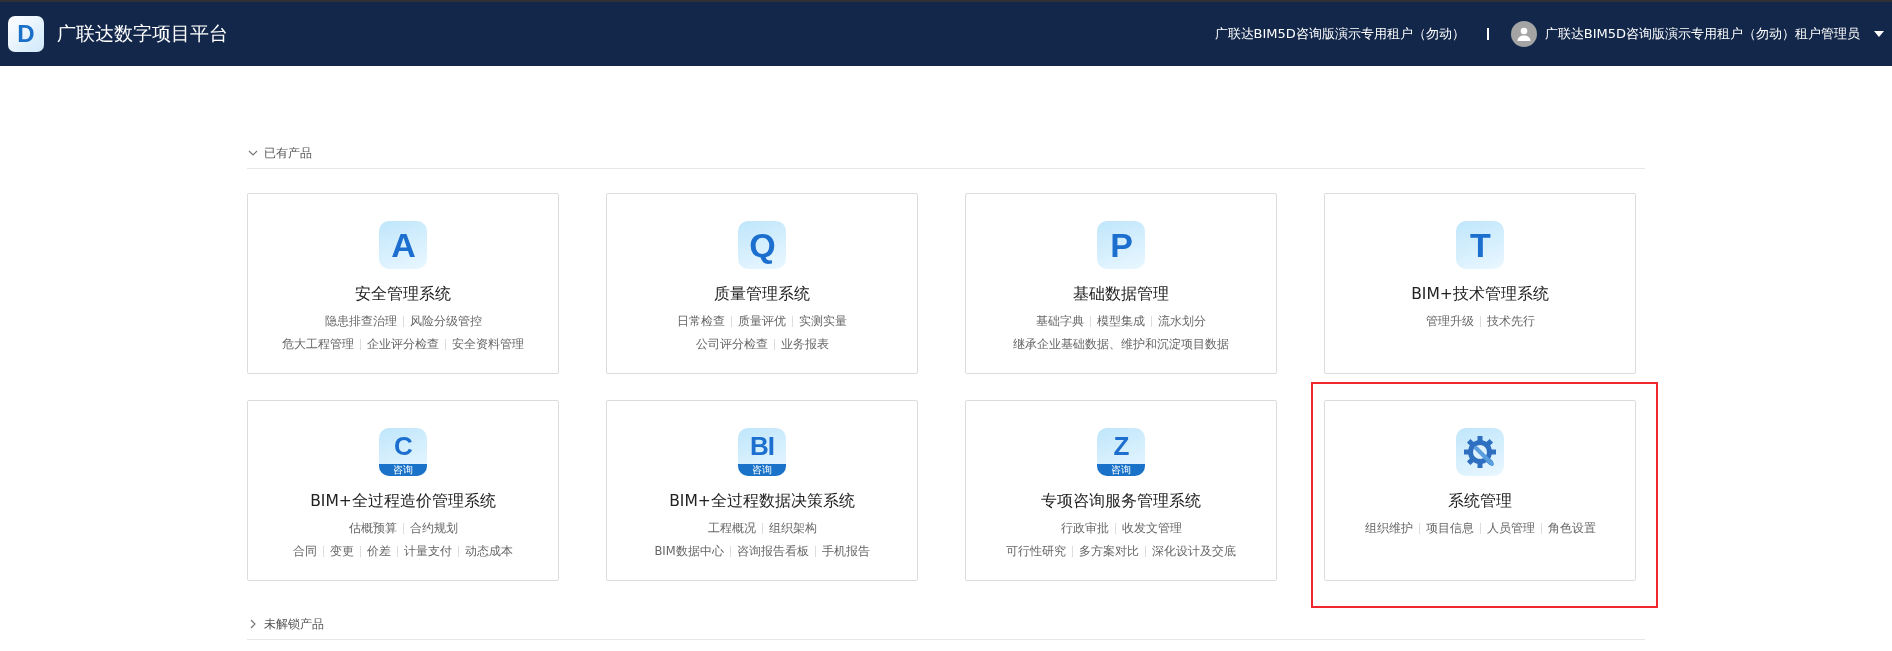  I want to click on product-name: 专项咨询服务管理系统, so click(1121, 501).